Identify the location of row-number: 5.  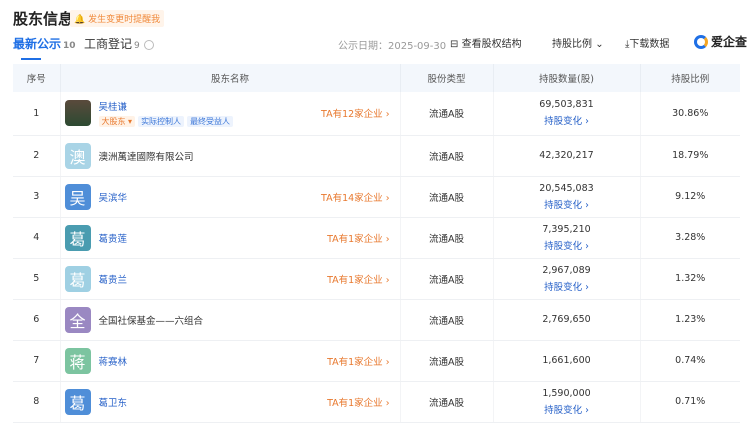
(37, 279).